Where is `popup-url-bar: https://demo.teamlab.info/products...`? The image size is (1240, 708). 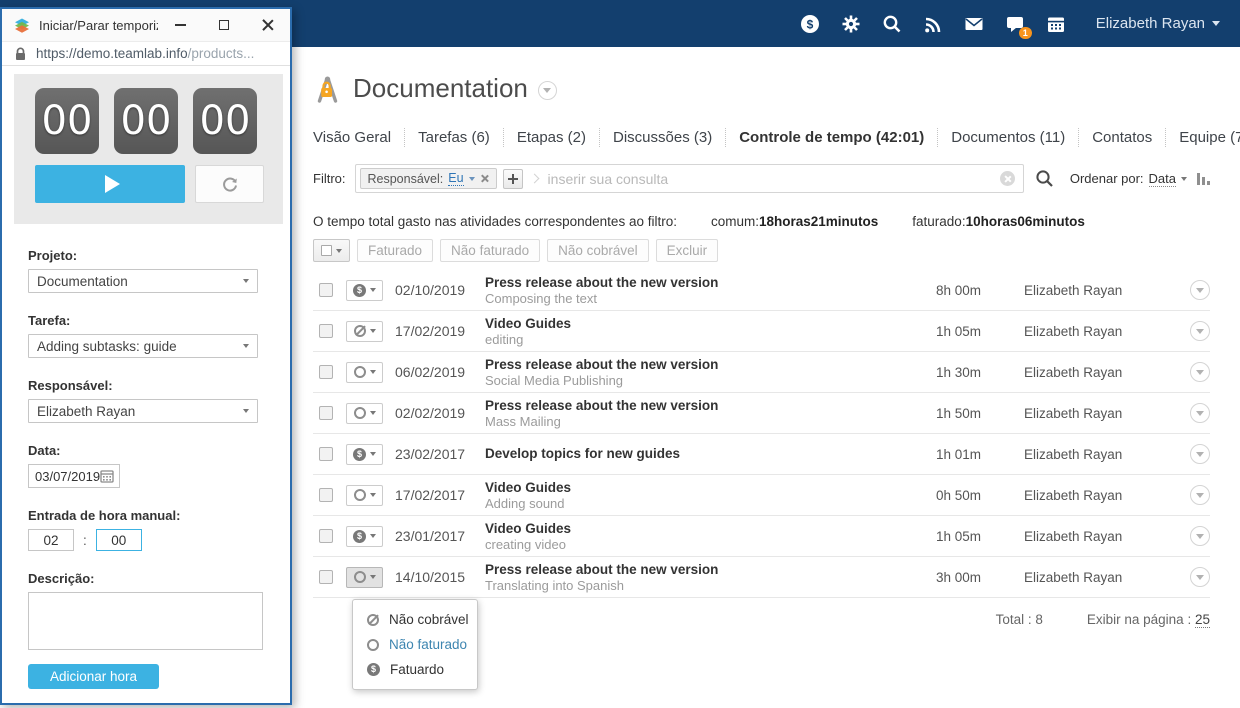
popup-url-bar: https://demo.teamlab.info/products... is located at coordinates (146, 53).